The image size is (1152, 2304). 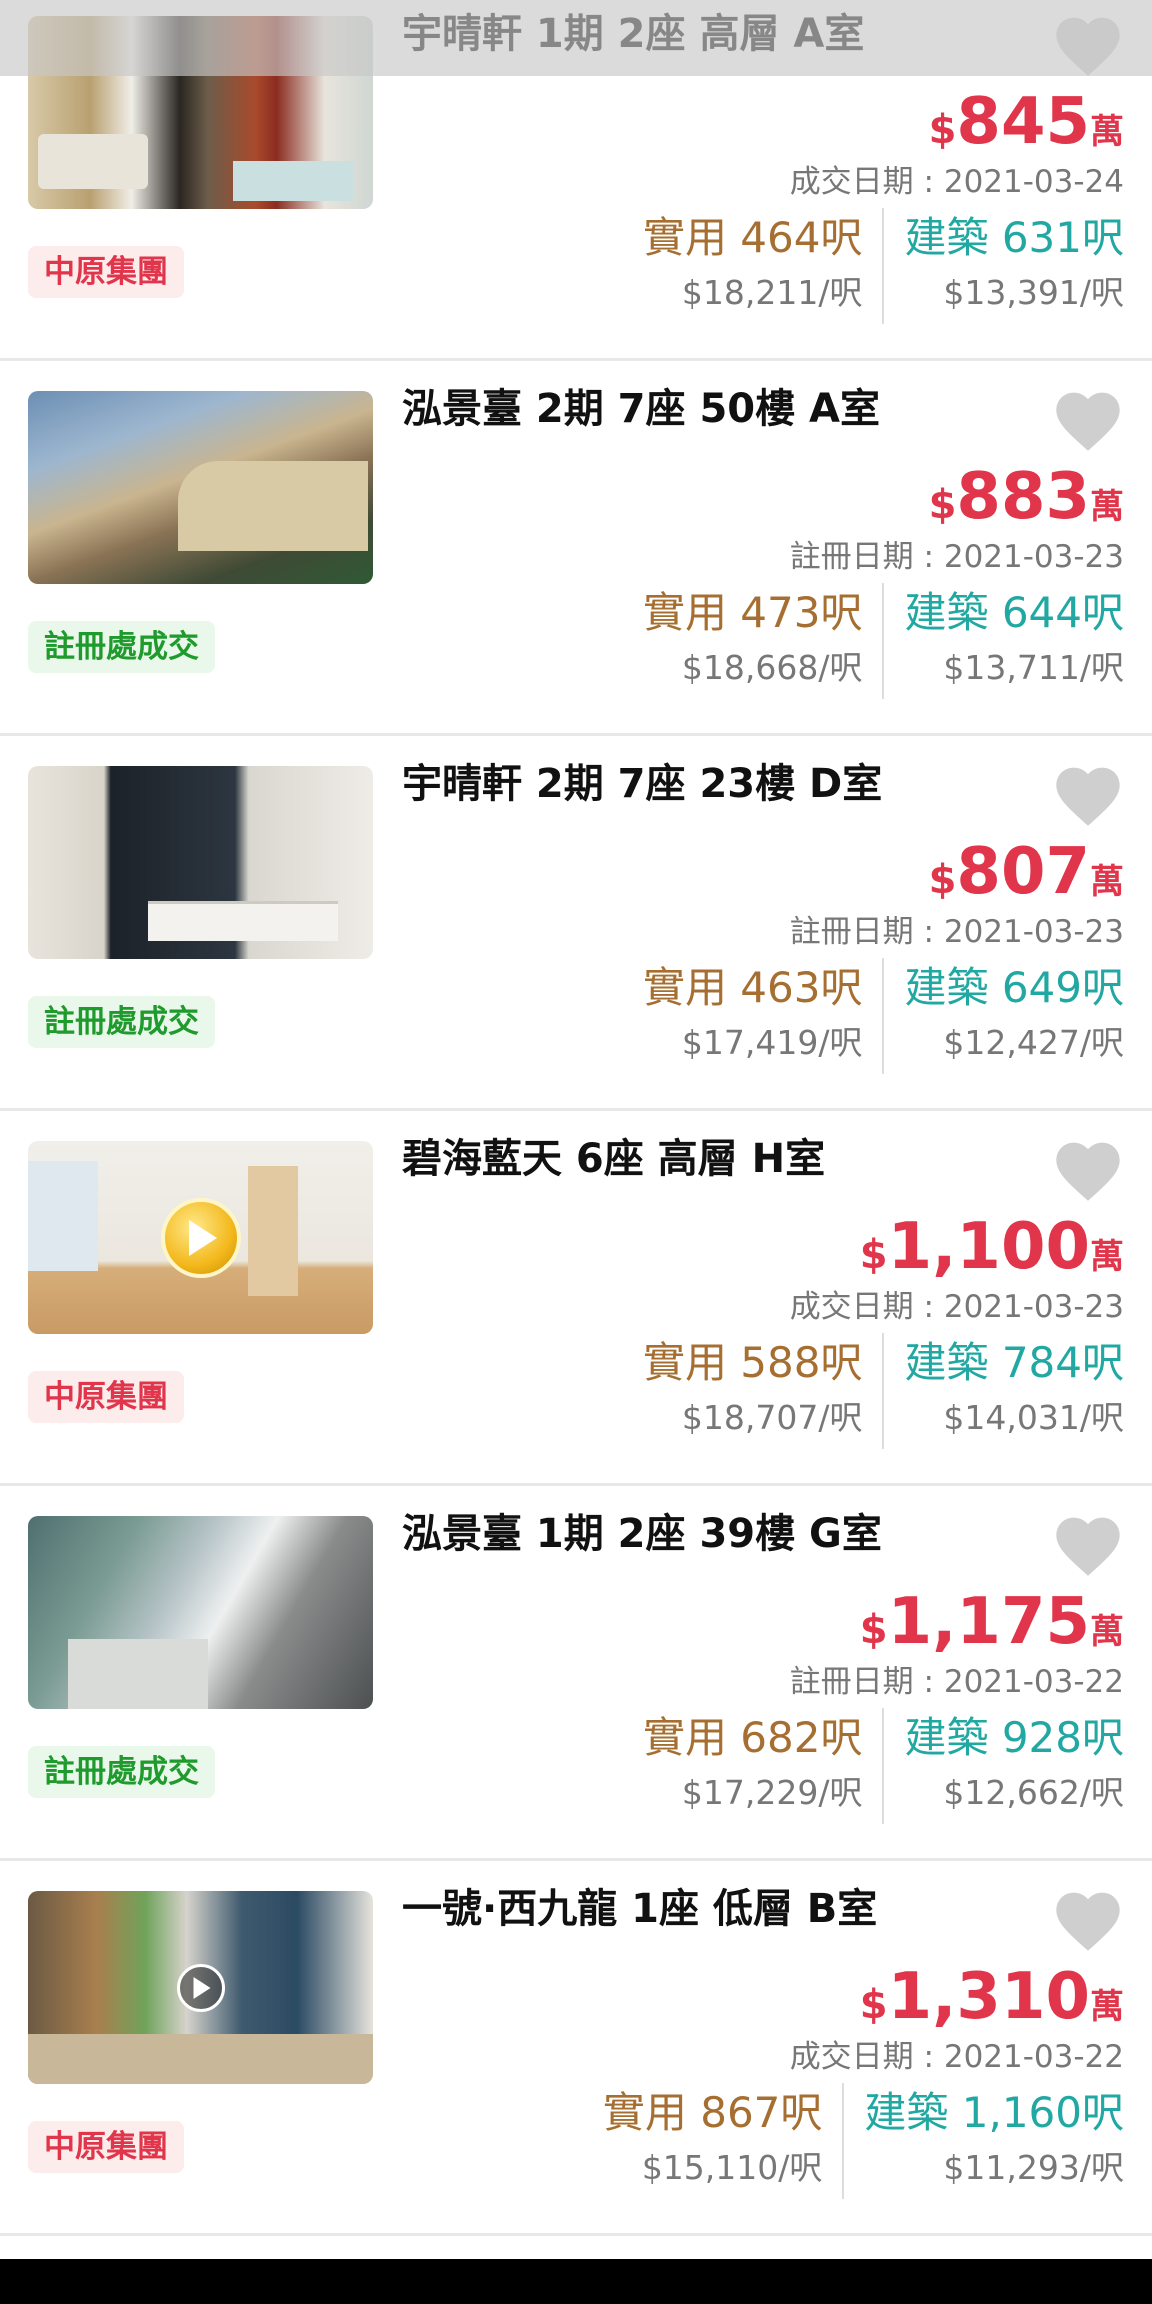 I want to click on listing-title: 碧海藍天 6座 高層 H室, so click(x=614, y=1159).